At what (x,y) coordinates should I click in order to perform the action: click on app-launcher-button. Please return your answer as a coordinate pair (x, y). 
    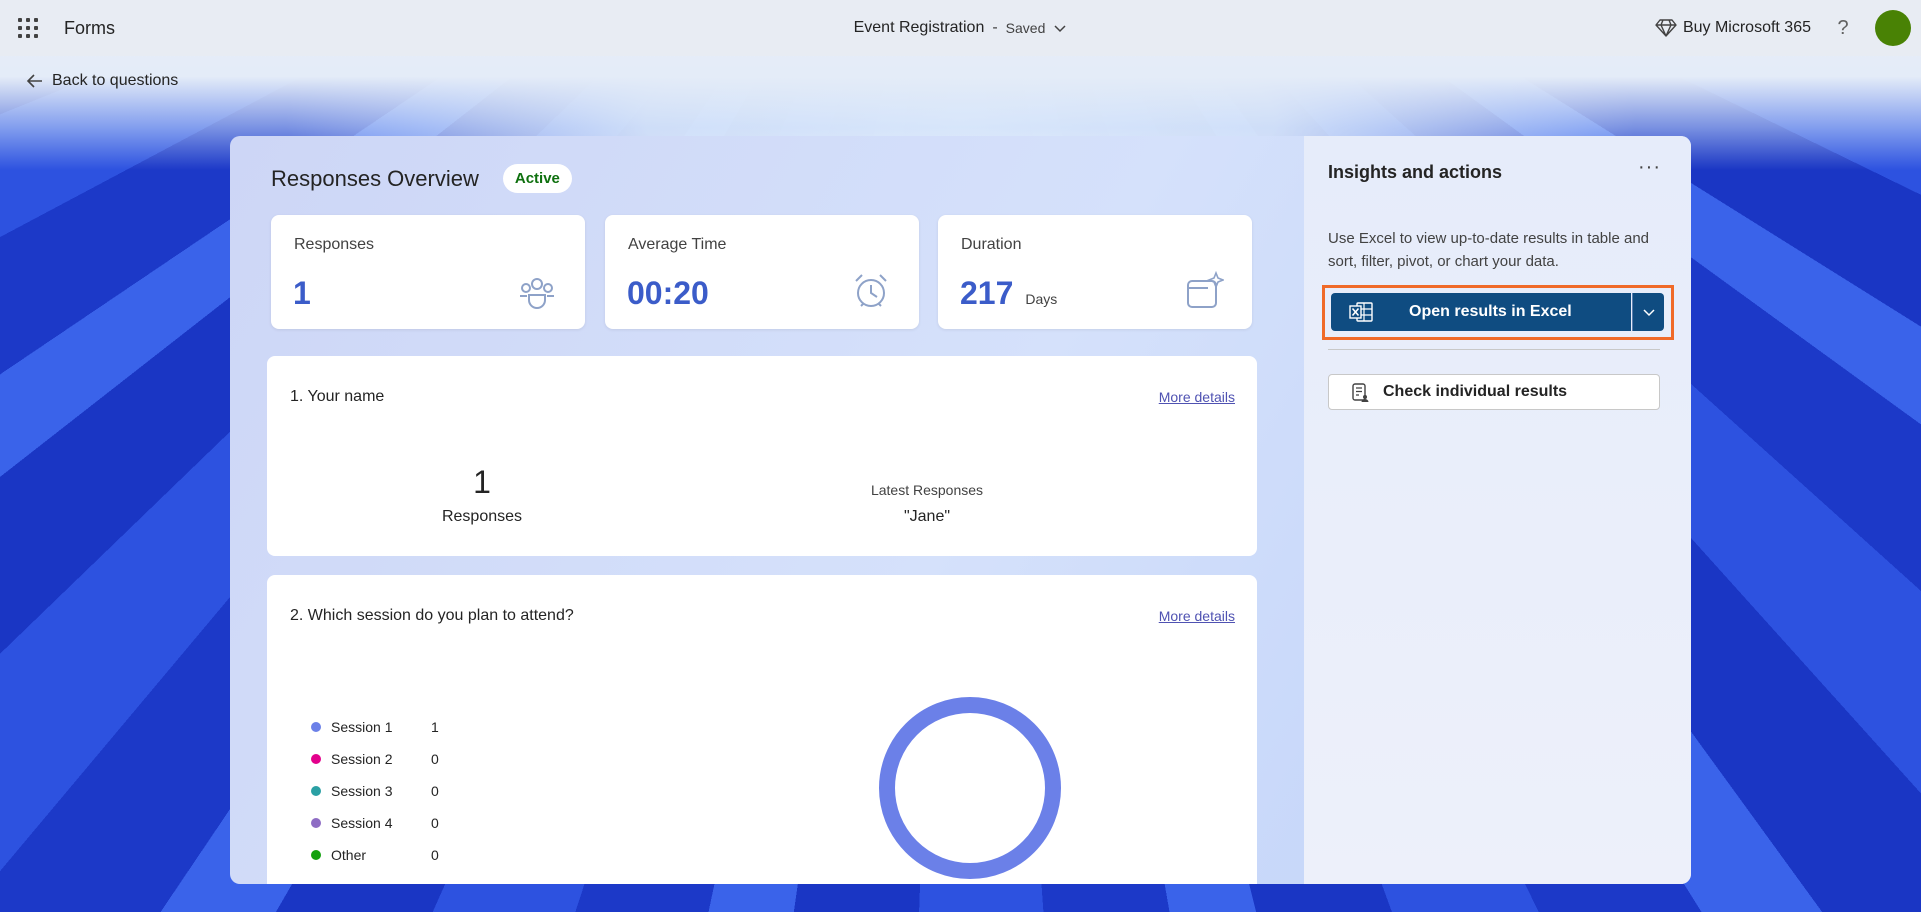
    Looking at the image, I should click on (28, 28).